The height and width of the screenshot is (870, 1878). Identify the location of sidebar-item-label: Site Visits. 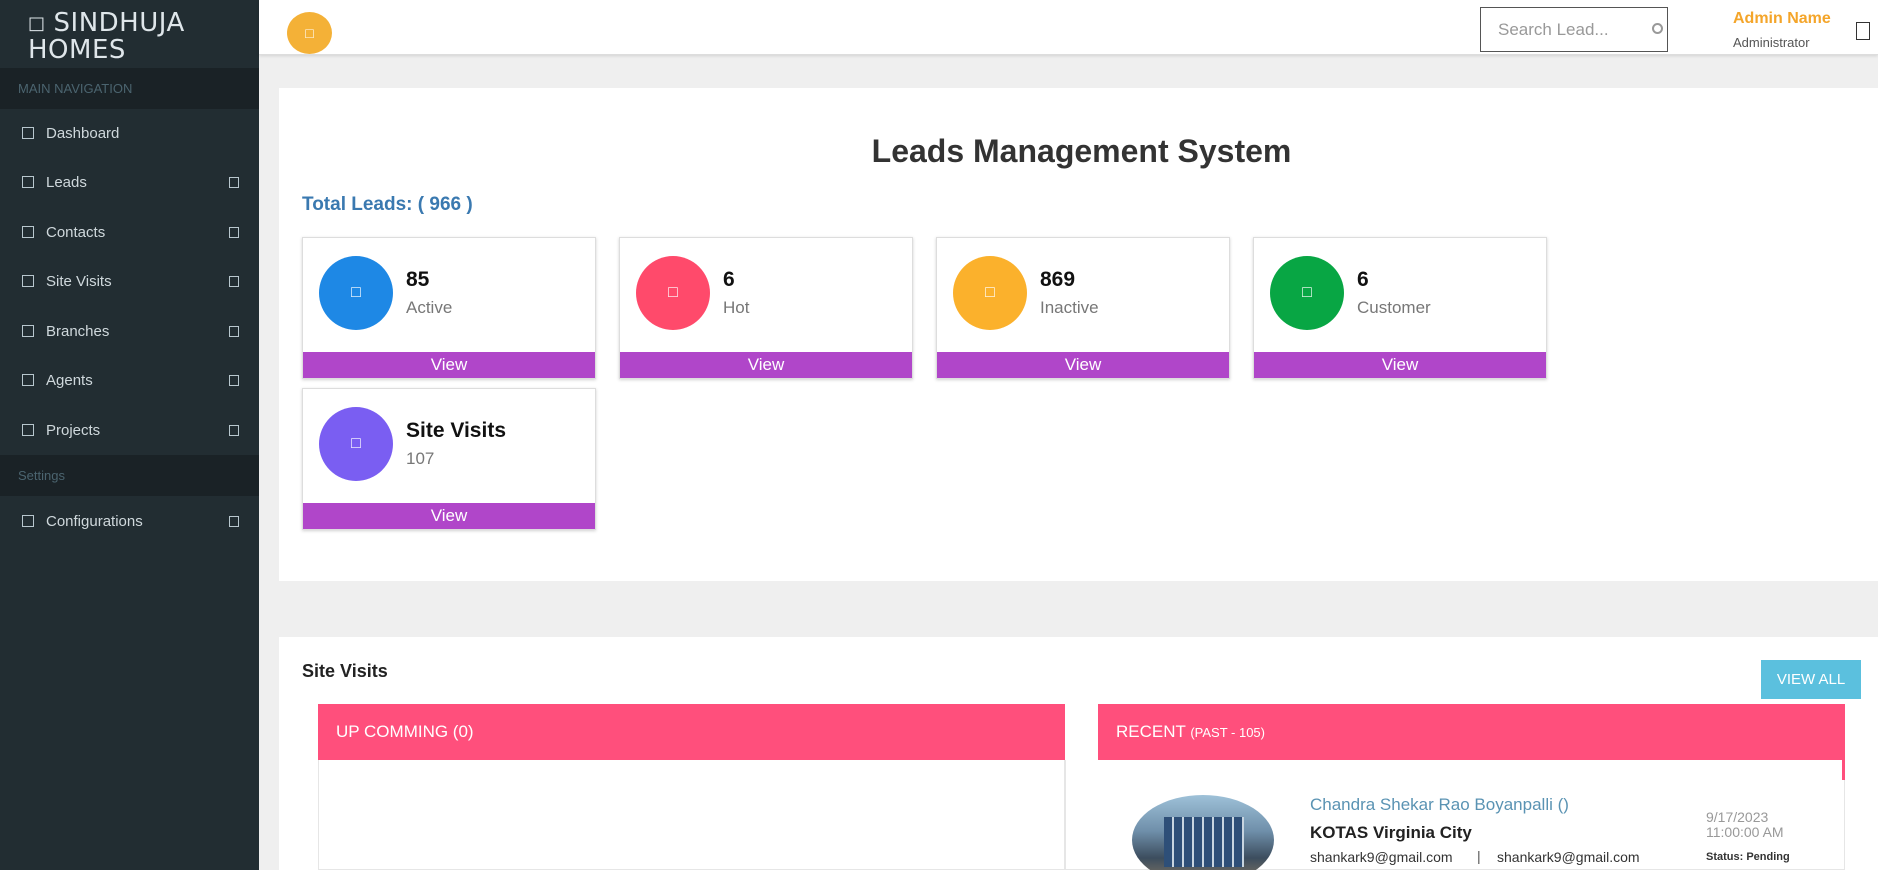
(79, 281).